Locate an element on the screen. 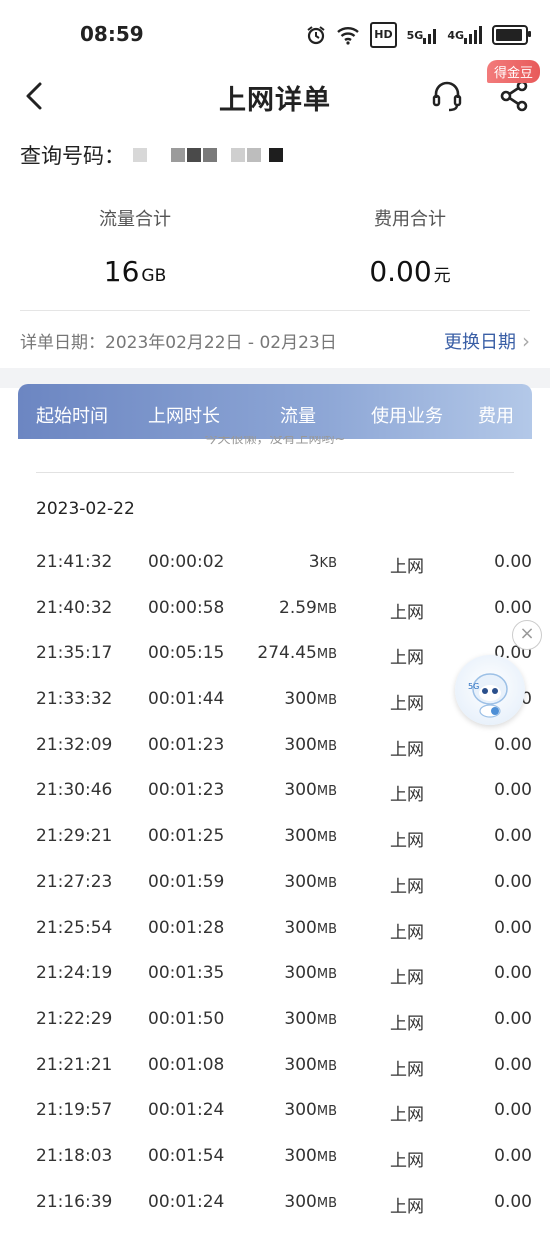 The width and height of the screenshot is (550, 1237). traffic-total-label: 流量合计 is located at coordinates (135, 219).